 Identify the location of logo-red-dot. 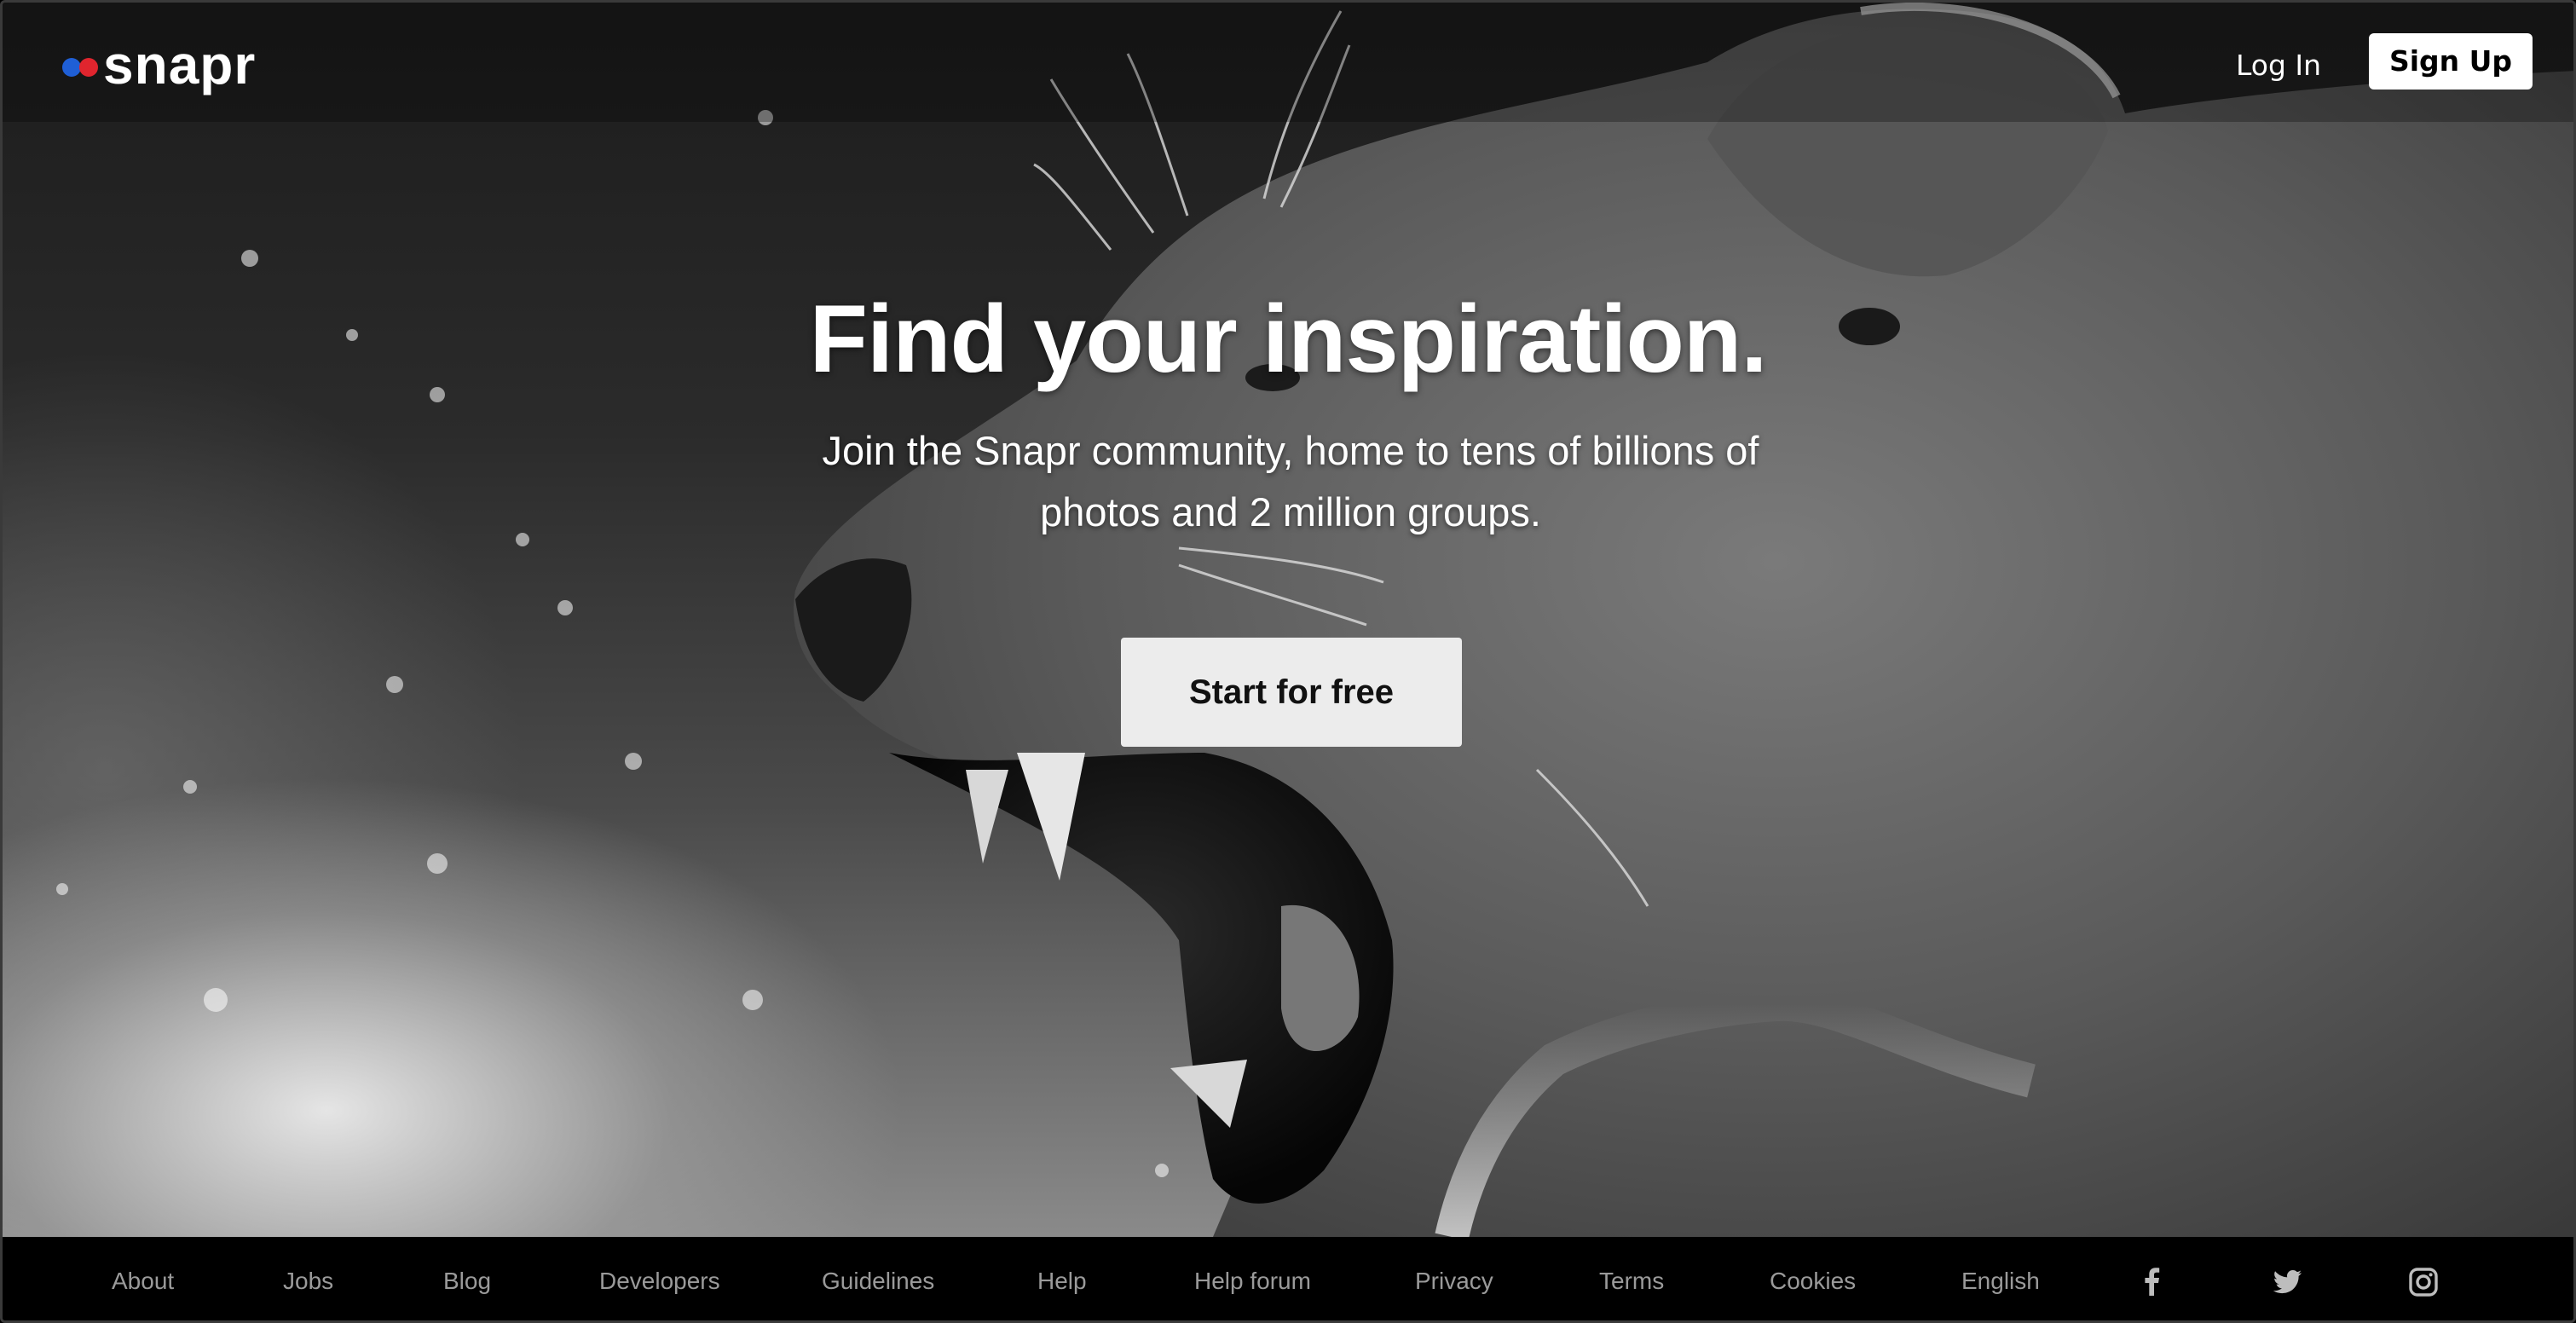
(88, 67).